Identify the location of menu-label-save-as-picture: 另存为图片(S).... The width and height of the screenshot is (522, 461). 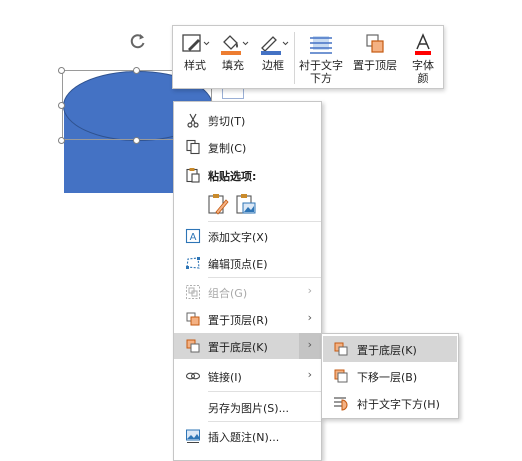
(249, 408).